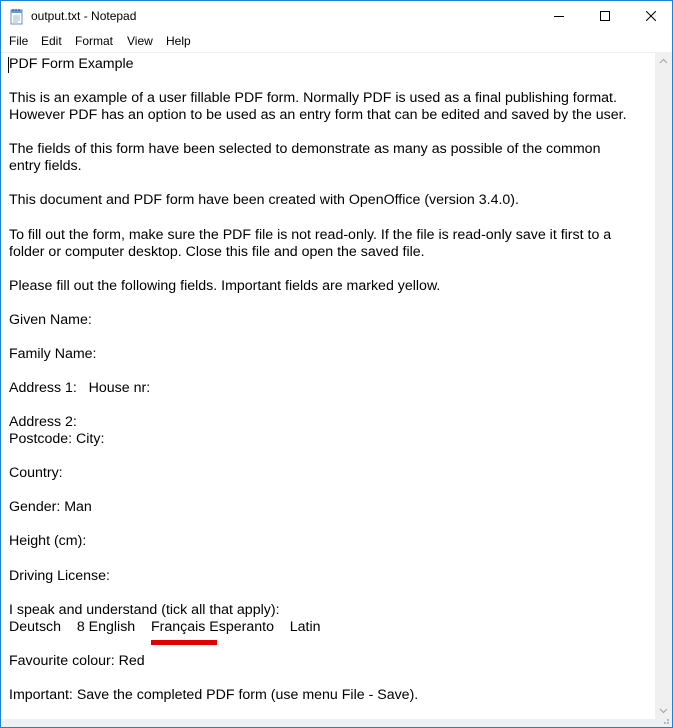 The width and height of the screenshot is (673, 728). I want to click on close-button, so click(650, 16).